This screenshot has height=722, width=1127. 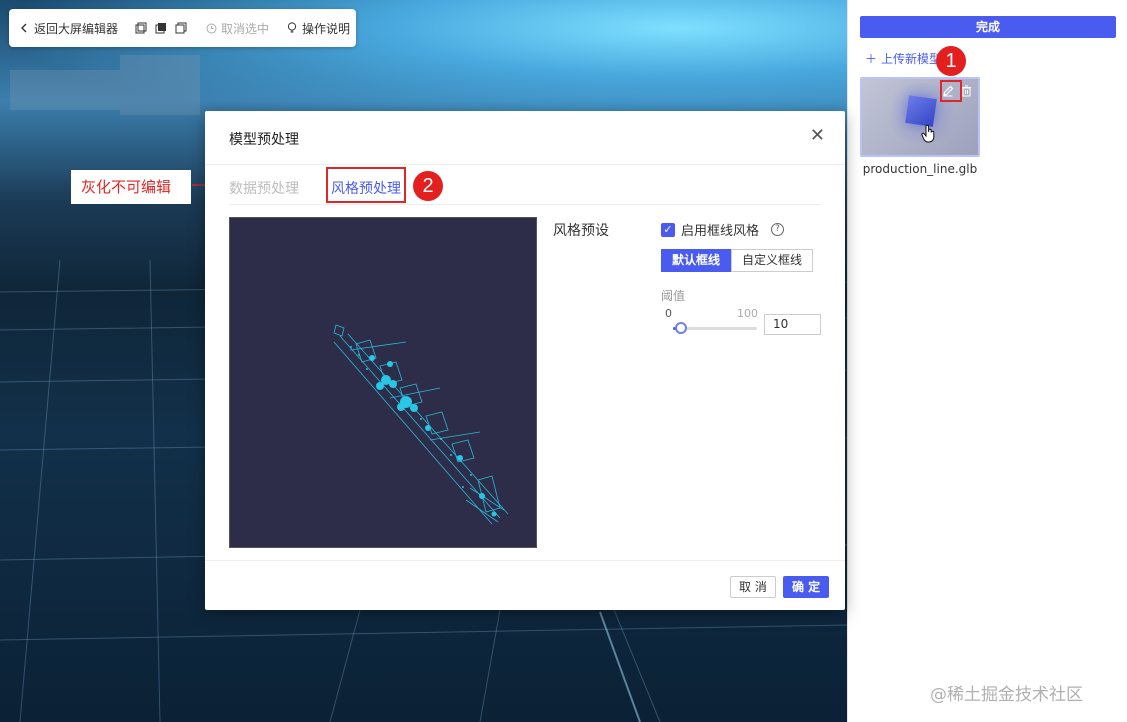 I want to click on slider-min-label: 0, so click(x=668, y=313).